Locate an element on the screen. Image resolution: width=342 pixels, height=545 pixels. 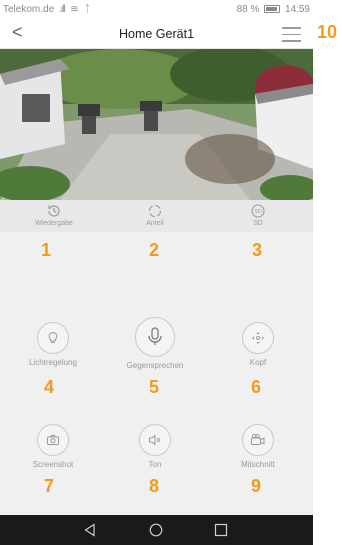
control-label: Kopf is located at coordinates (258, 362).